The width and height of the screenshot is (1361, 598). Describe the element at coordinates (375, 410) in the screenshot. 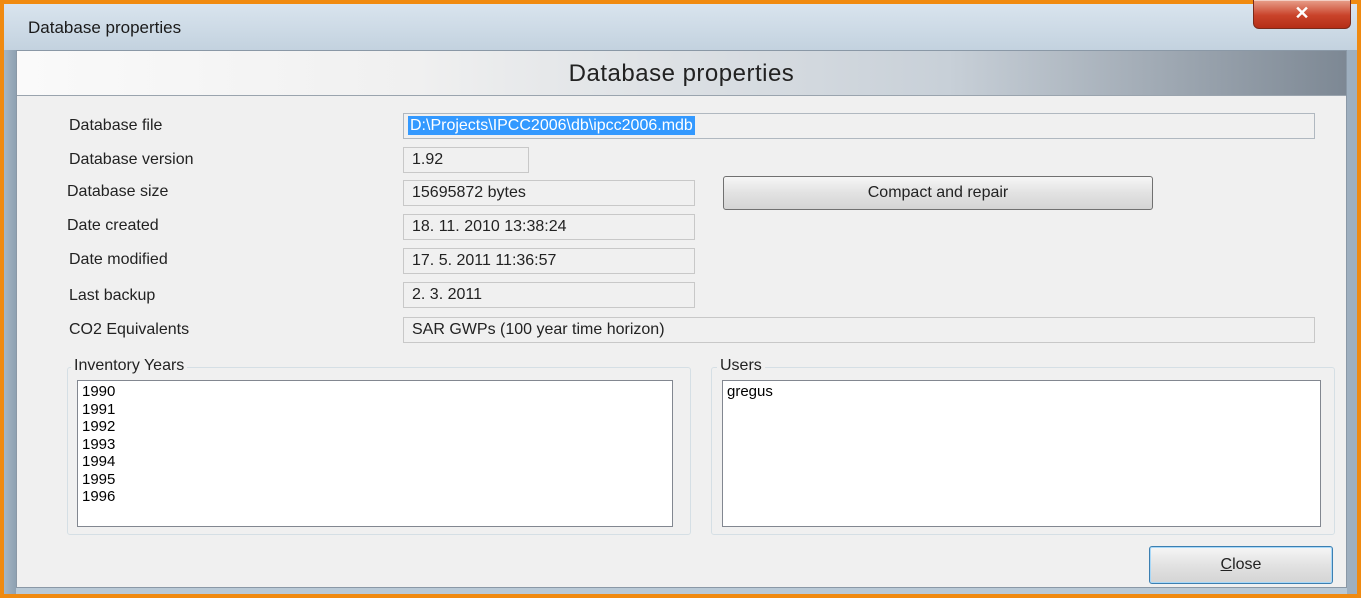

I see `list-item: 1991` at that location.